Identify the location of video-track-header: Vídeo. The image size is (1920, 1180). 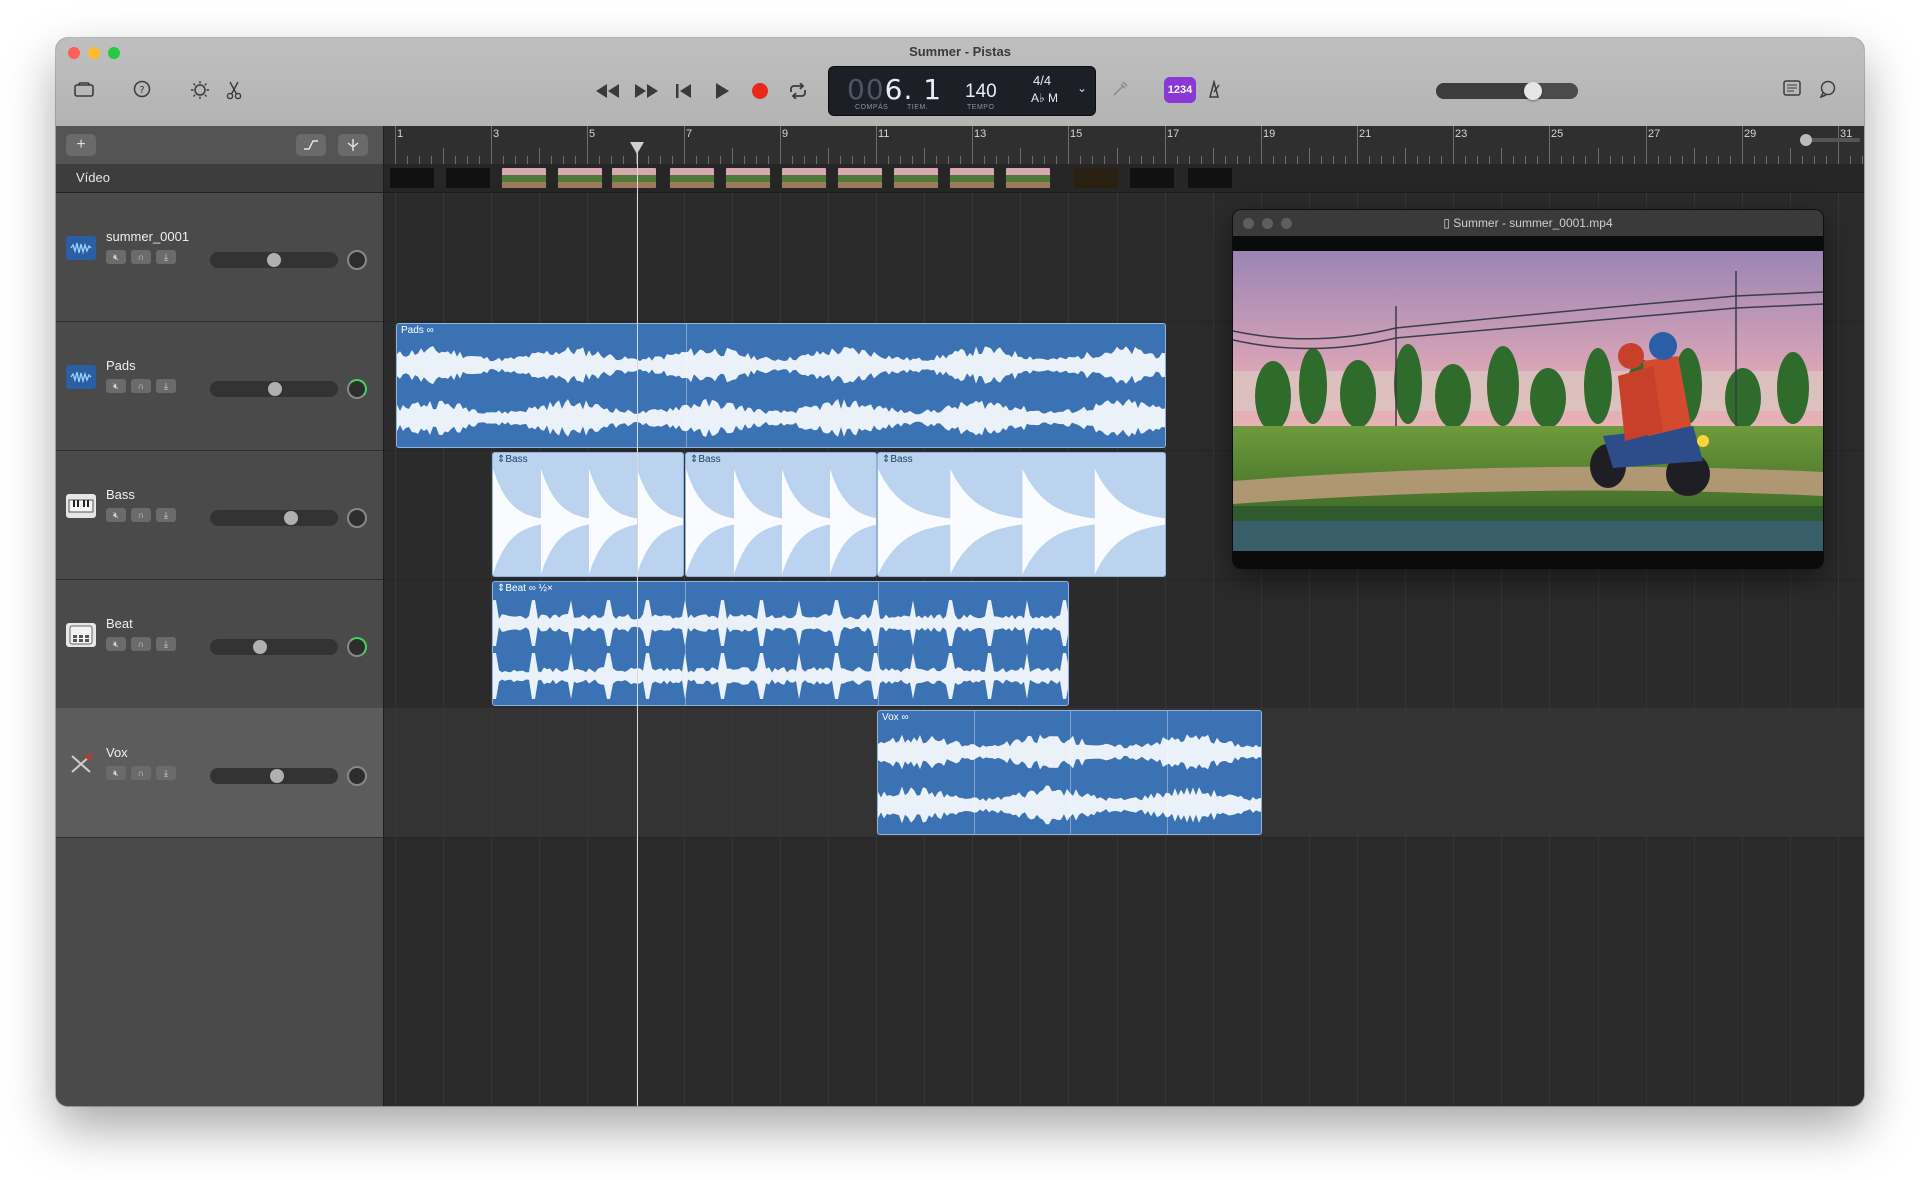
(219, 178).